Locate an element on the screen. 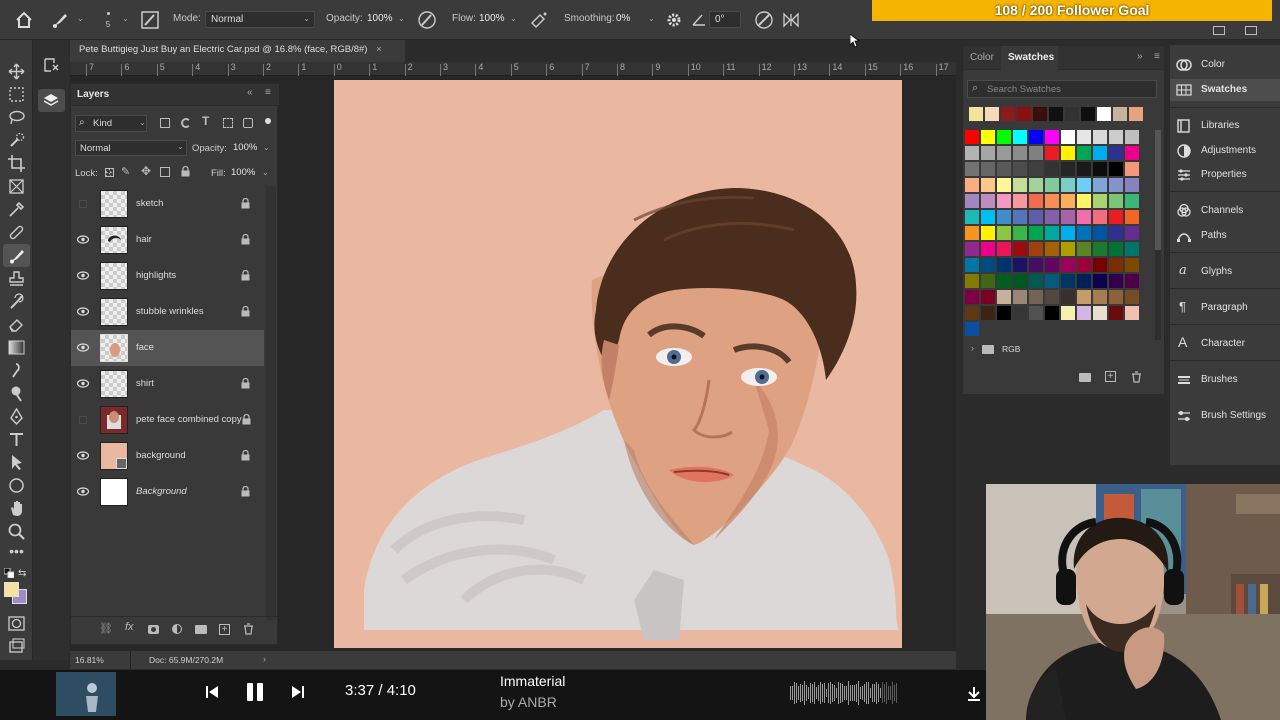  layer-row-pete-face-combined-copy: pete face combined copy is located at coordinates (167, 420).